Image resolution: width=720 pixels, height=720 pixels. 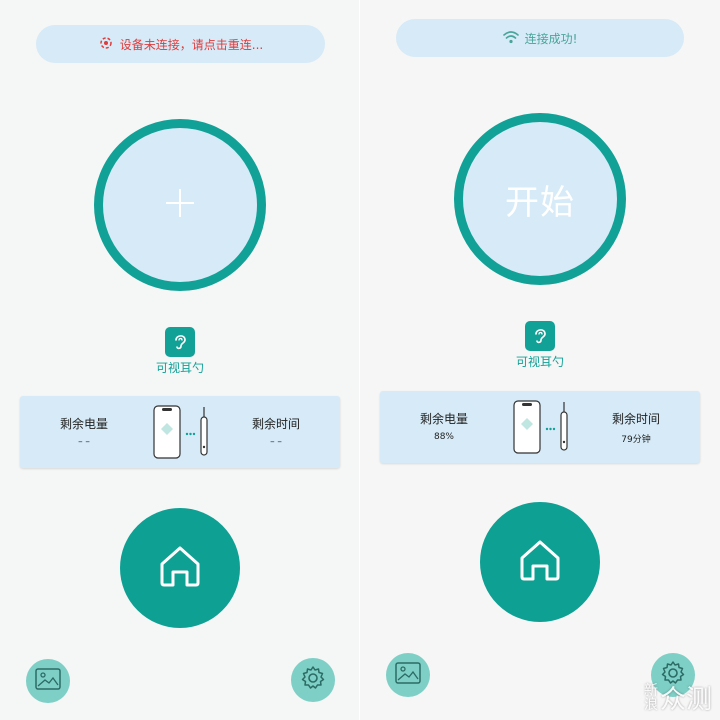 I want to click on battery-value: – –, so click(x=84, y=442).